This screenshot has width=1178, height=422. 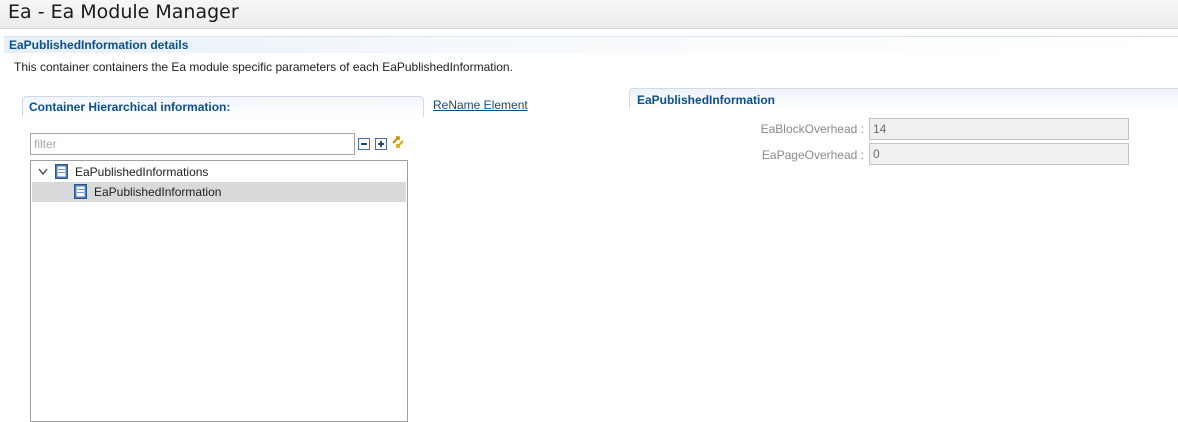 I want to click on rename-element-link: ReName Element, so click(x=480, y=105).